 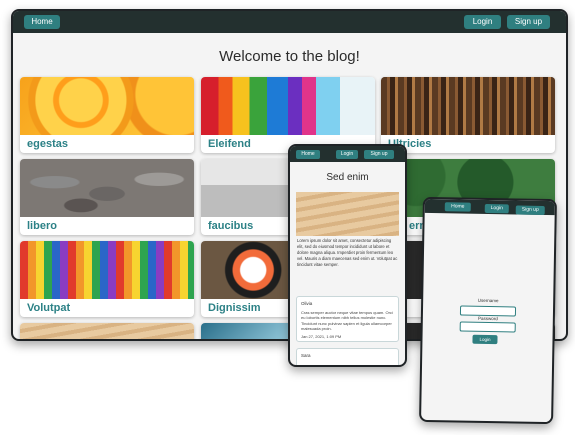 What do you see at coordinates (468, 106) in the screenshot?
I see `card-image-library` at bounding box center [468, 106].